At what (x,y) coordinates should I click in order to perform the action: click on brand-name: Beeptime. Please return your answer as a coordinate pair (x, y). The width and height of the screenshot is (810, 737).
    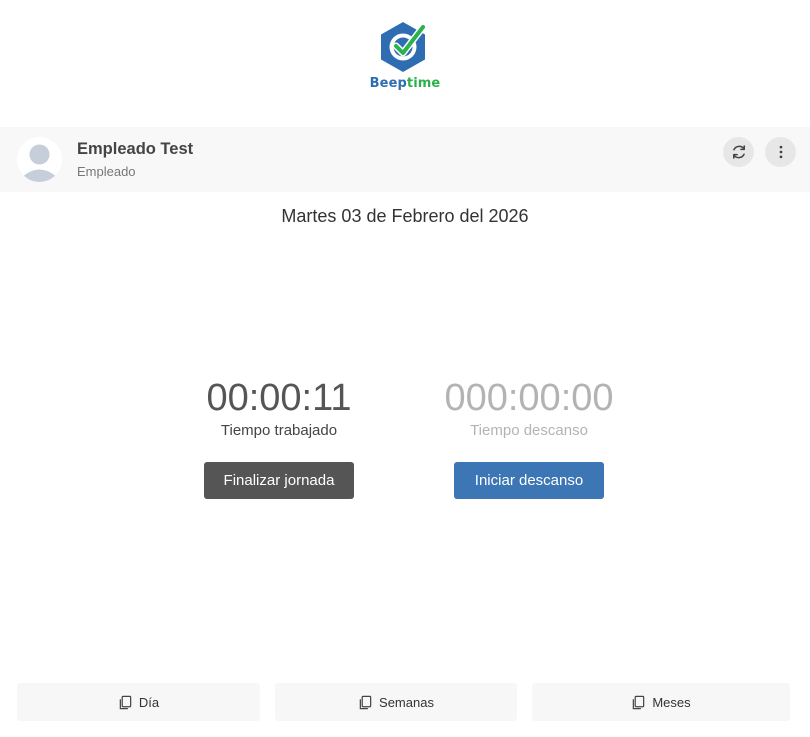
    Looking at the image, I should click on (405, 83).